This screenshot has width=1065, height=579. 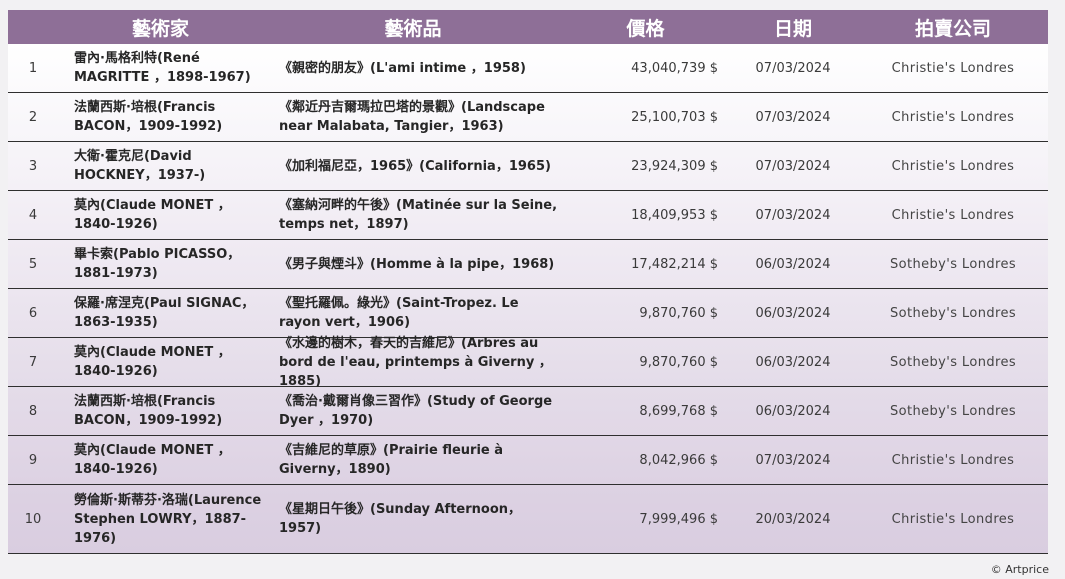 I want to click on row-price: 7,999,496 $, so click(x=678, y=519).